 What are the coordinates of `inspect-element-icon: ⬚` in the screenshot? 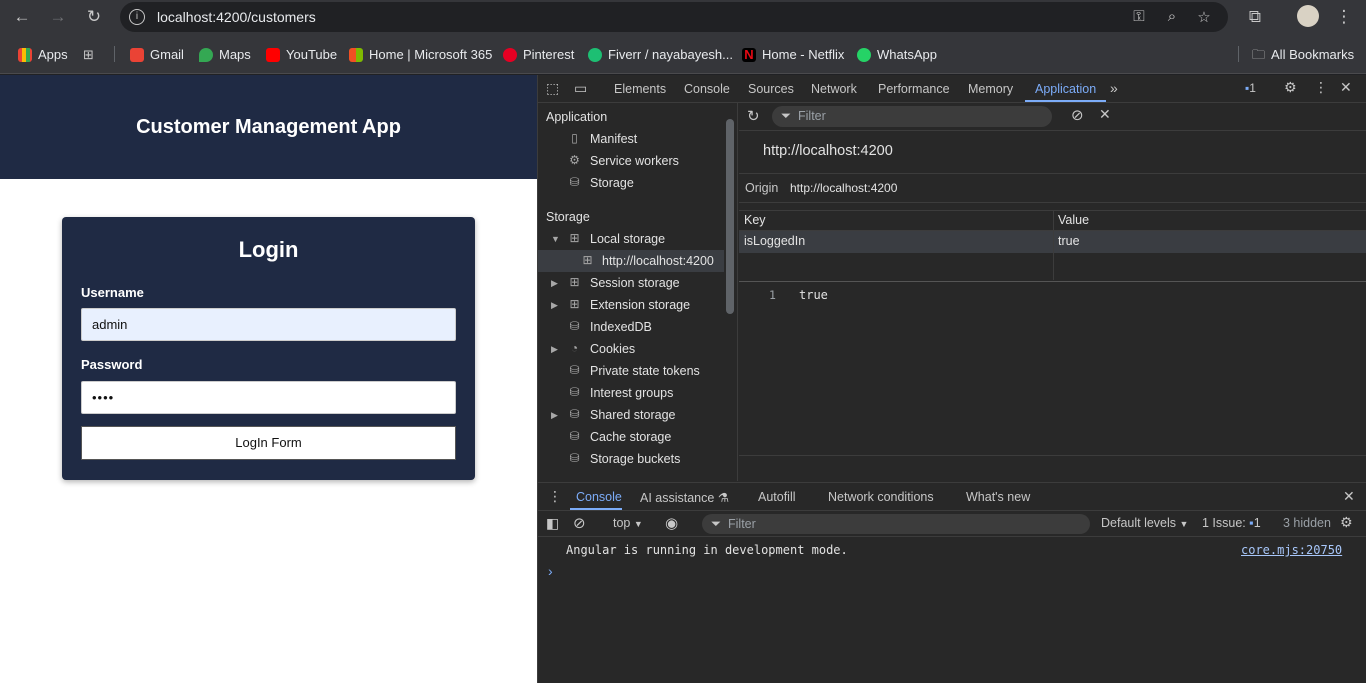 It's located at (552, 88).